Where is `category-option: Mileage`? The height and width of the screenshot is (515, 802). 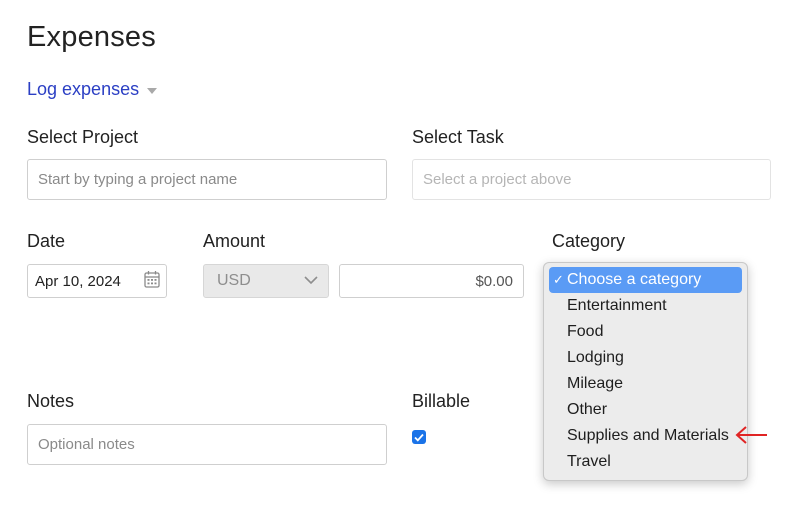 category-option: Mileage is located at coordinates (645, 384).